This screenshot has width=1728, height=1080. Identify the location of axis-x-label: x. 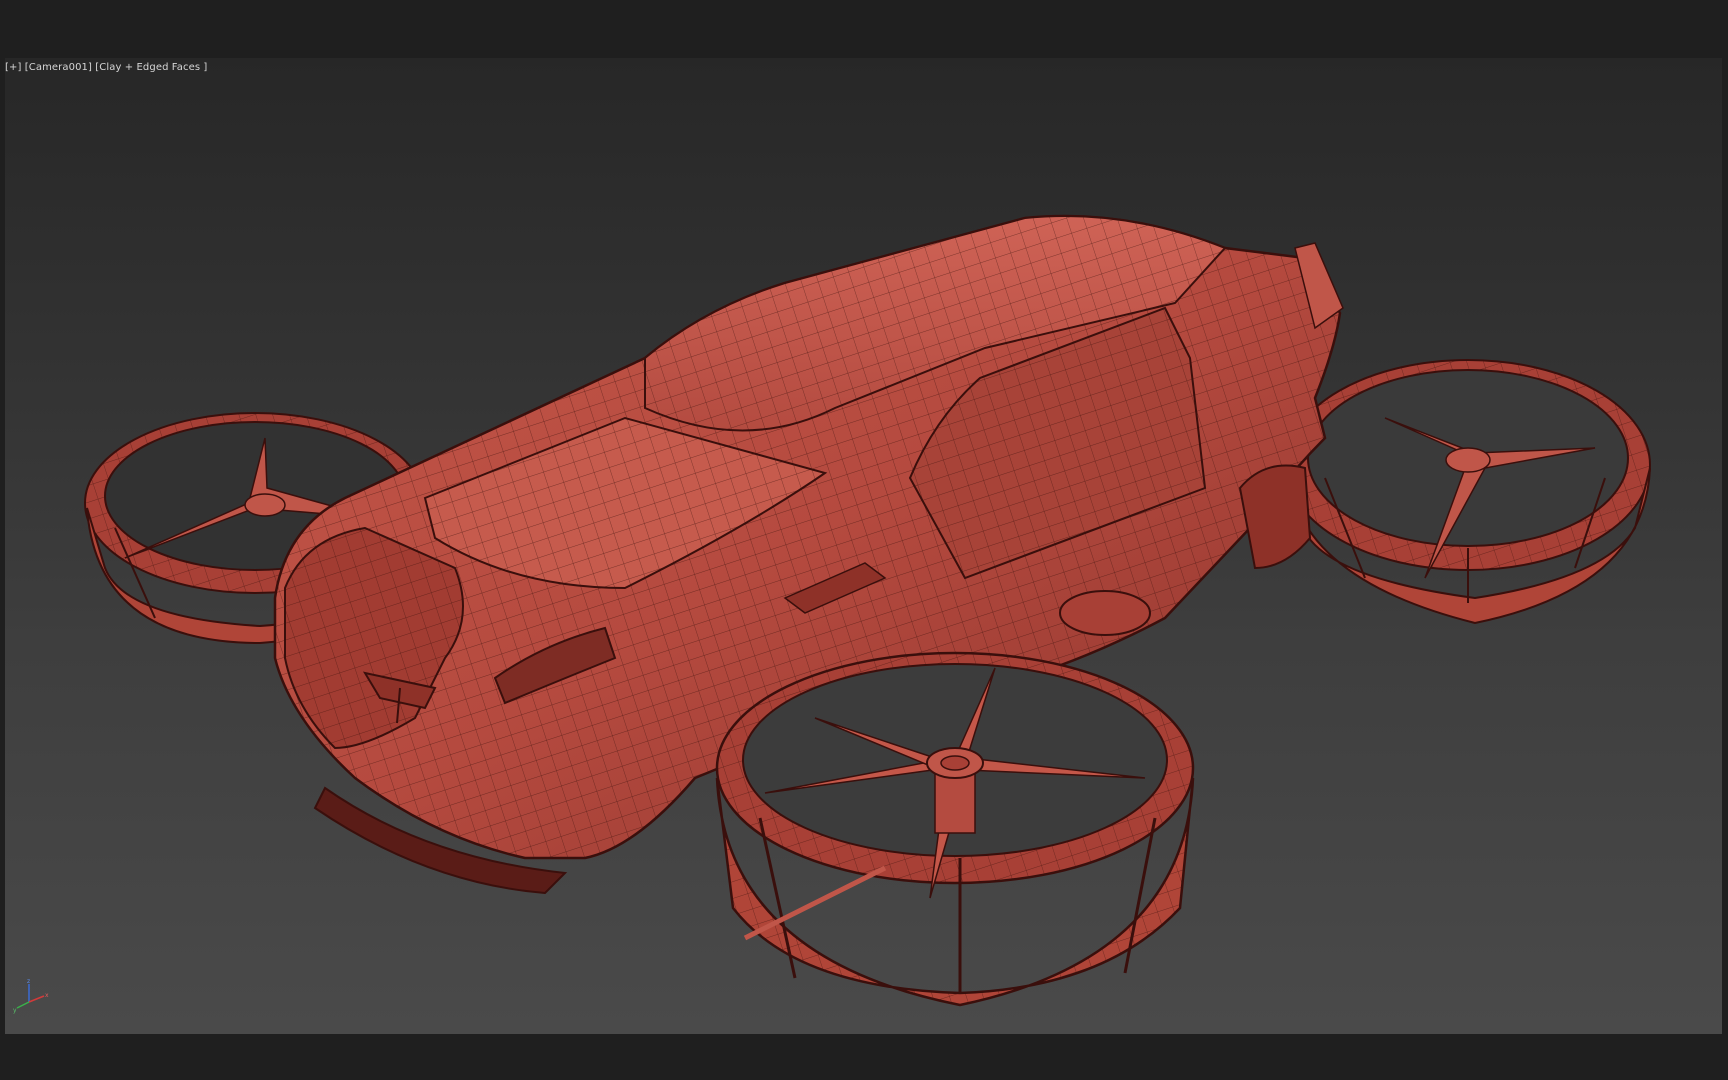
(47, 995).